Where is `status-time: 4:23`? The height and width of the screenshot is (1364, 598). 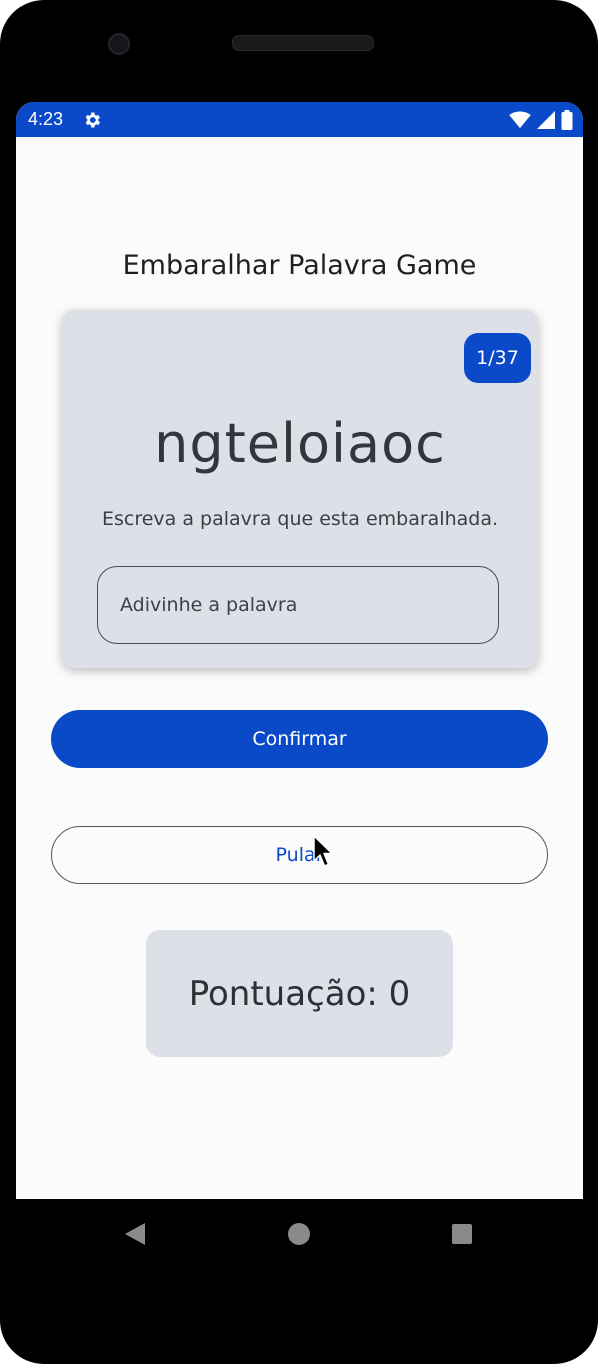 status-time: 4:23 is located at coordinates (46, 119).